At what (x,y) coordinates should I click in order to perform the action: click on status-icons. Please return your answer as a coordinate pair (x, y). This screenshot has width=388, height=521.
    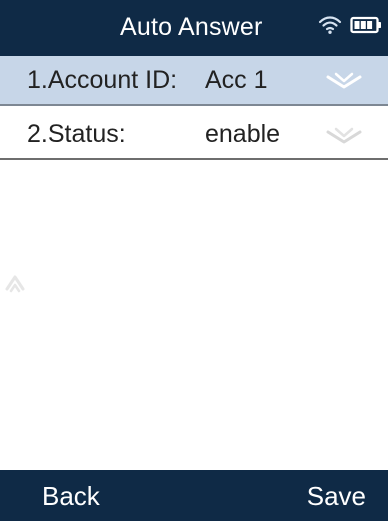
    Looking at the image, I should click on (350, 27).